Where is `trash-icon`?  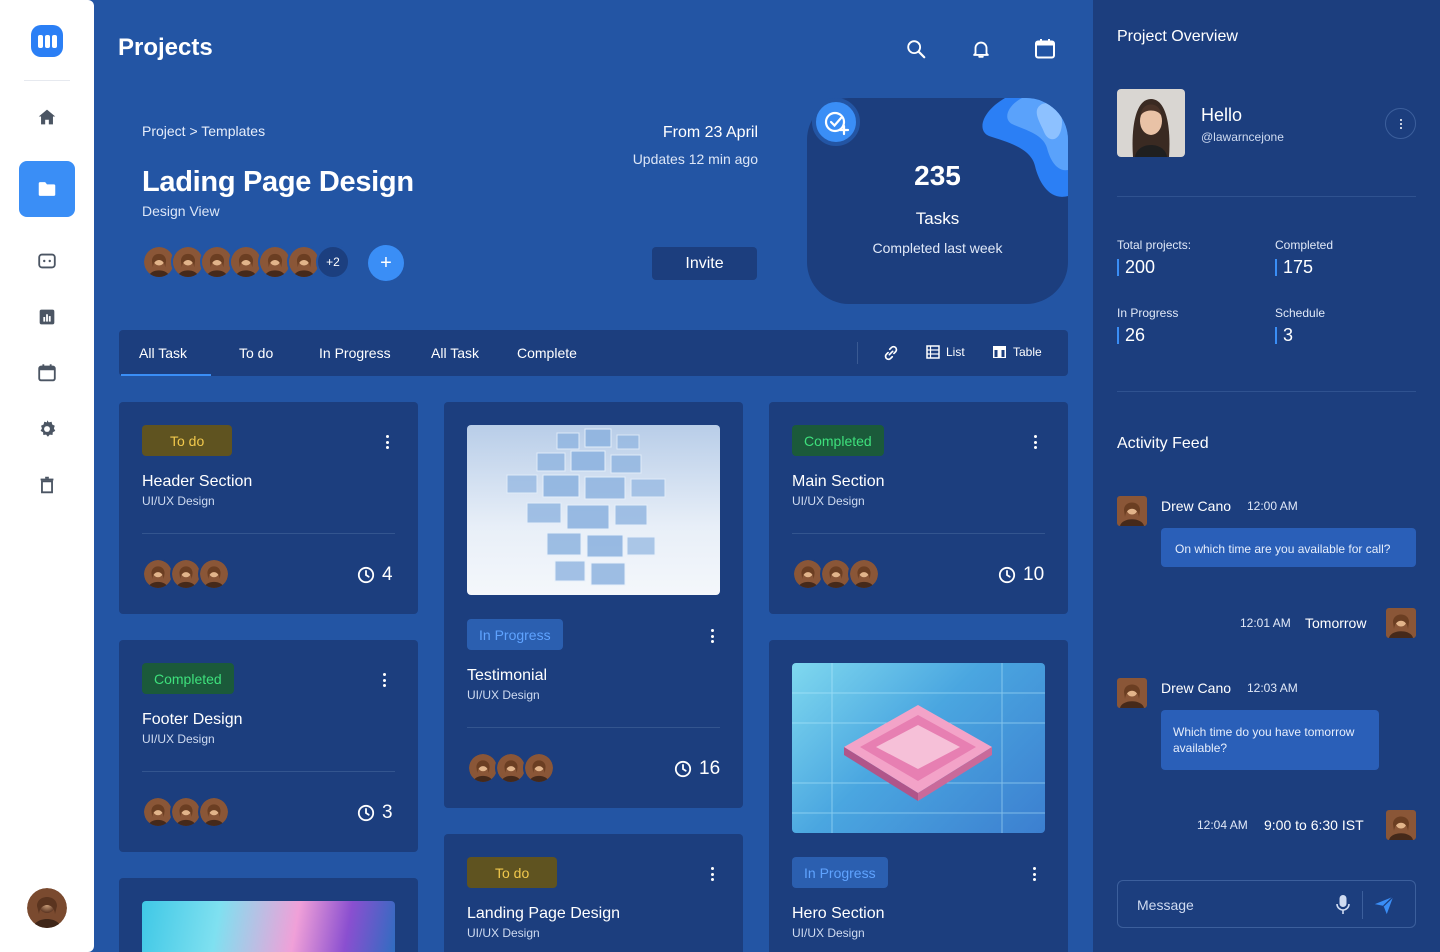
trash-icon is located at coordinates (47, 485).